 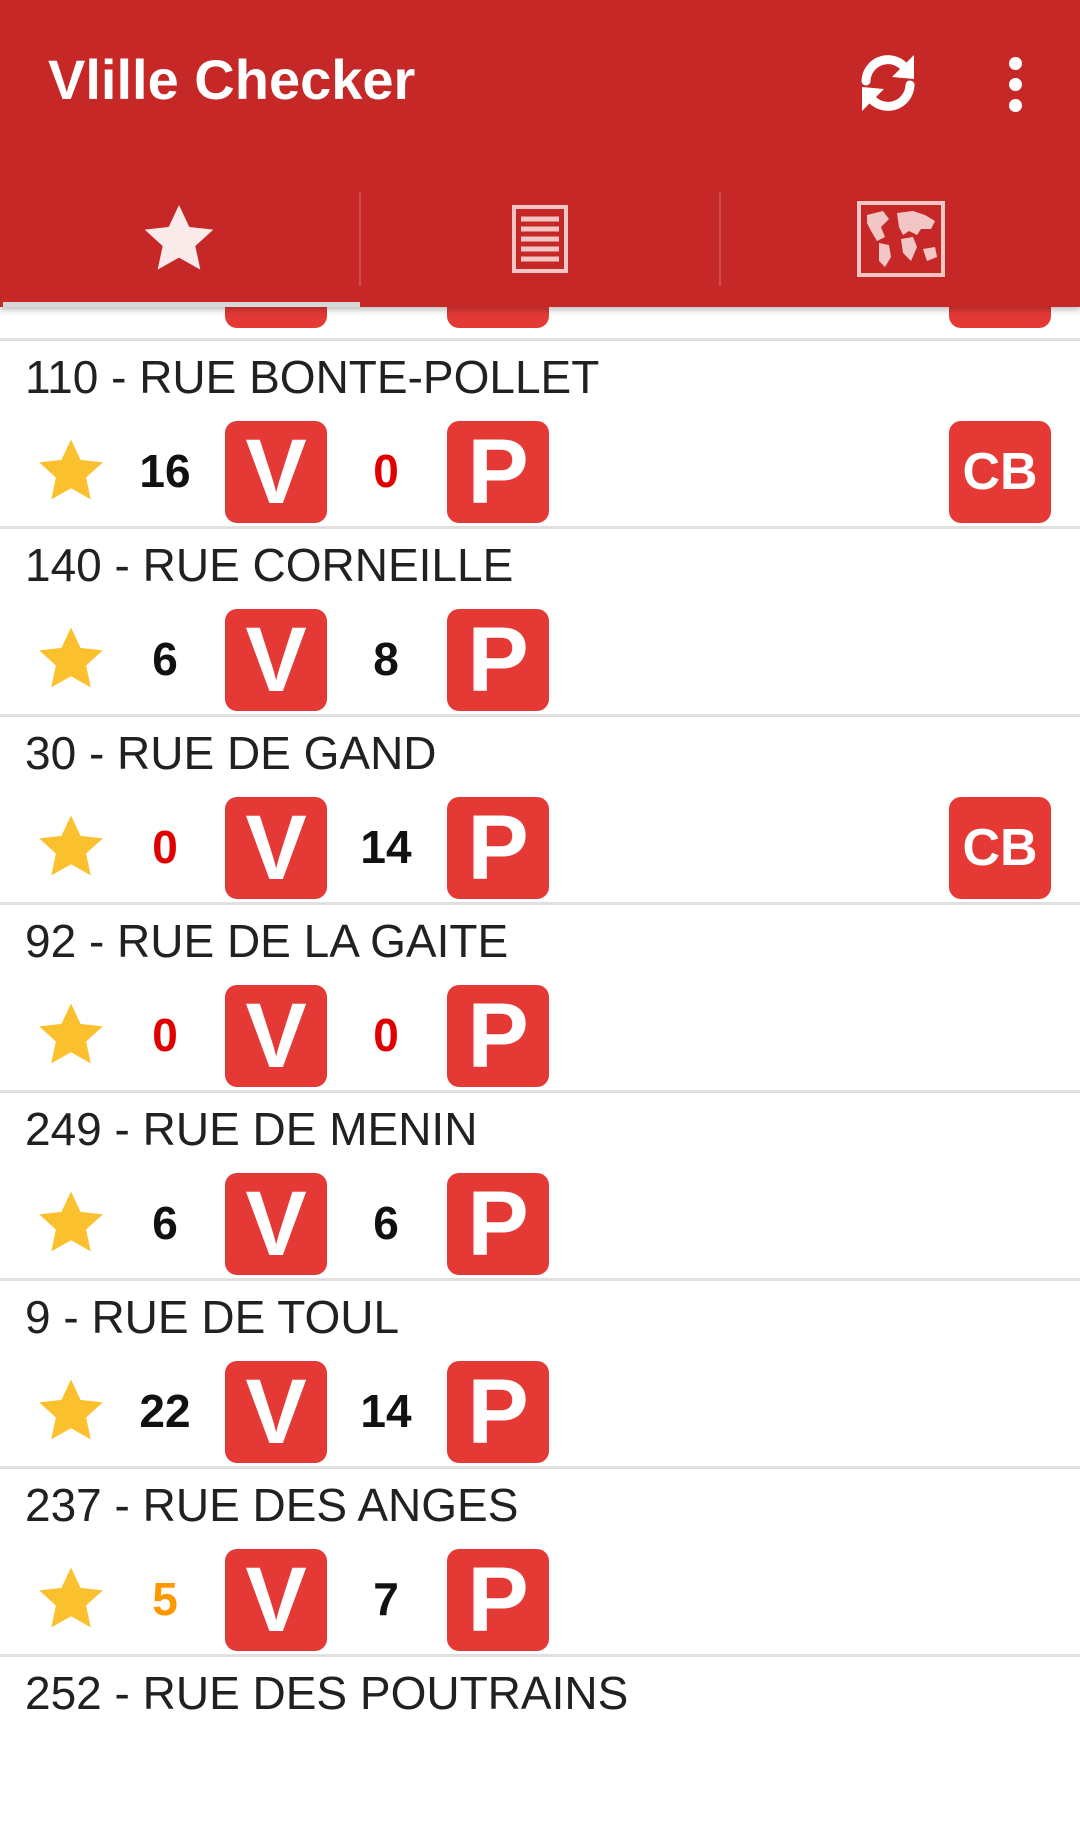 I want to click on station-row: 30 - RUE DE GAND 0 V 14 P CB, so click(x=540, y=811).